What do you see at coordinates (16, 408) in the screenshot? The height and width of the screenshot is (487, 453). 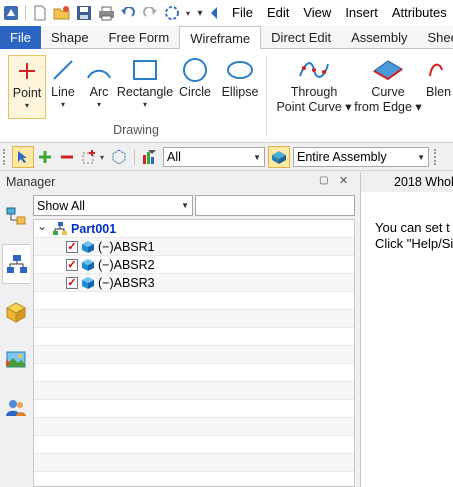 I see `side-tab-users` at bounding box center [16, 408].